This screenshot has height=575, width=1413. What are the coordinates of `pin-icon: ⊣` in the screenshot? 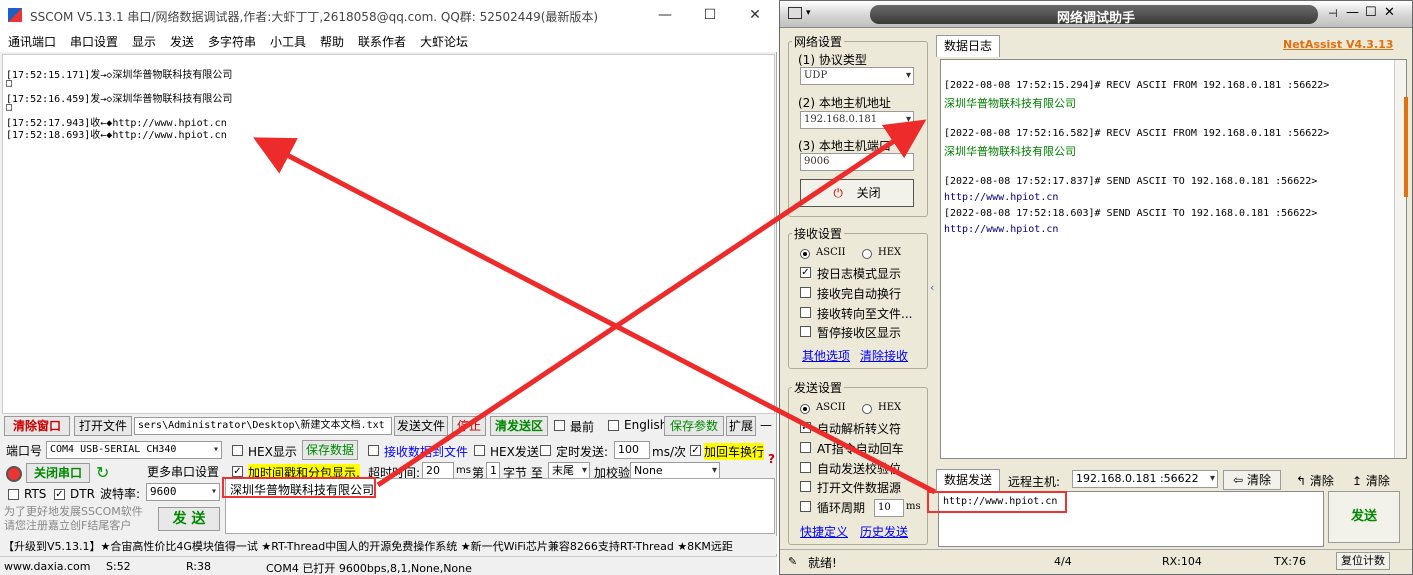 It's located at (1333, 13).